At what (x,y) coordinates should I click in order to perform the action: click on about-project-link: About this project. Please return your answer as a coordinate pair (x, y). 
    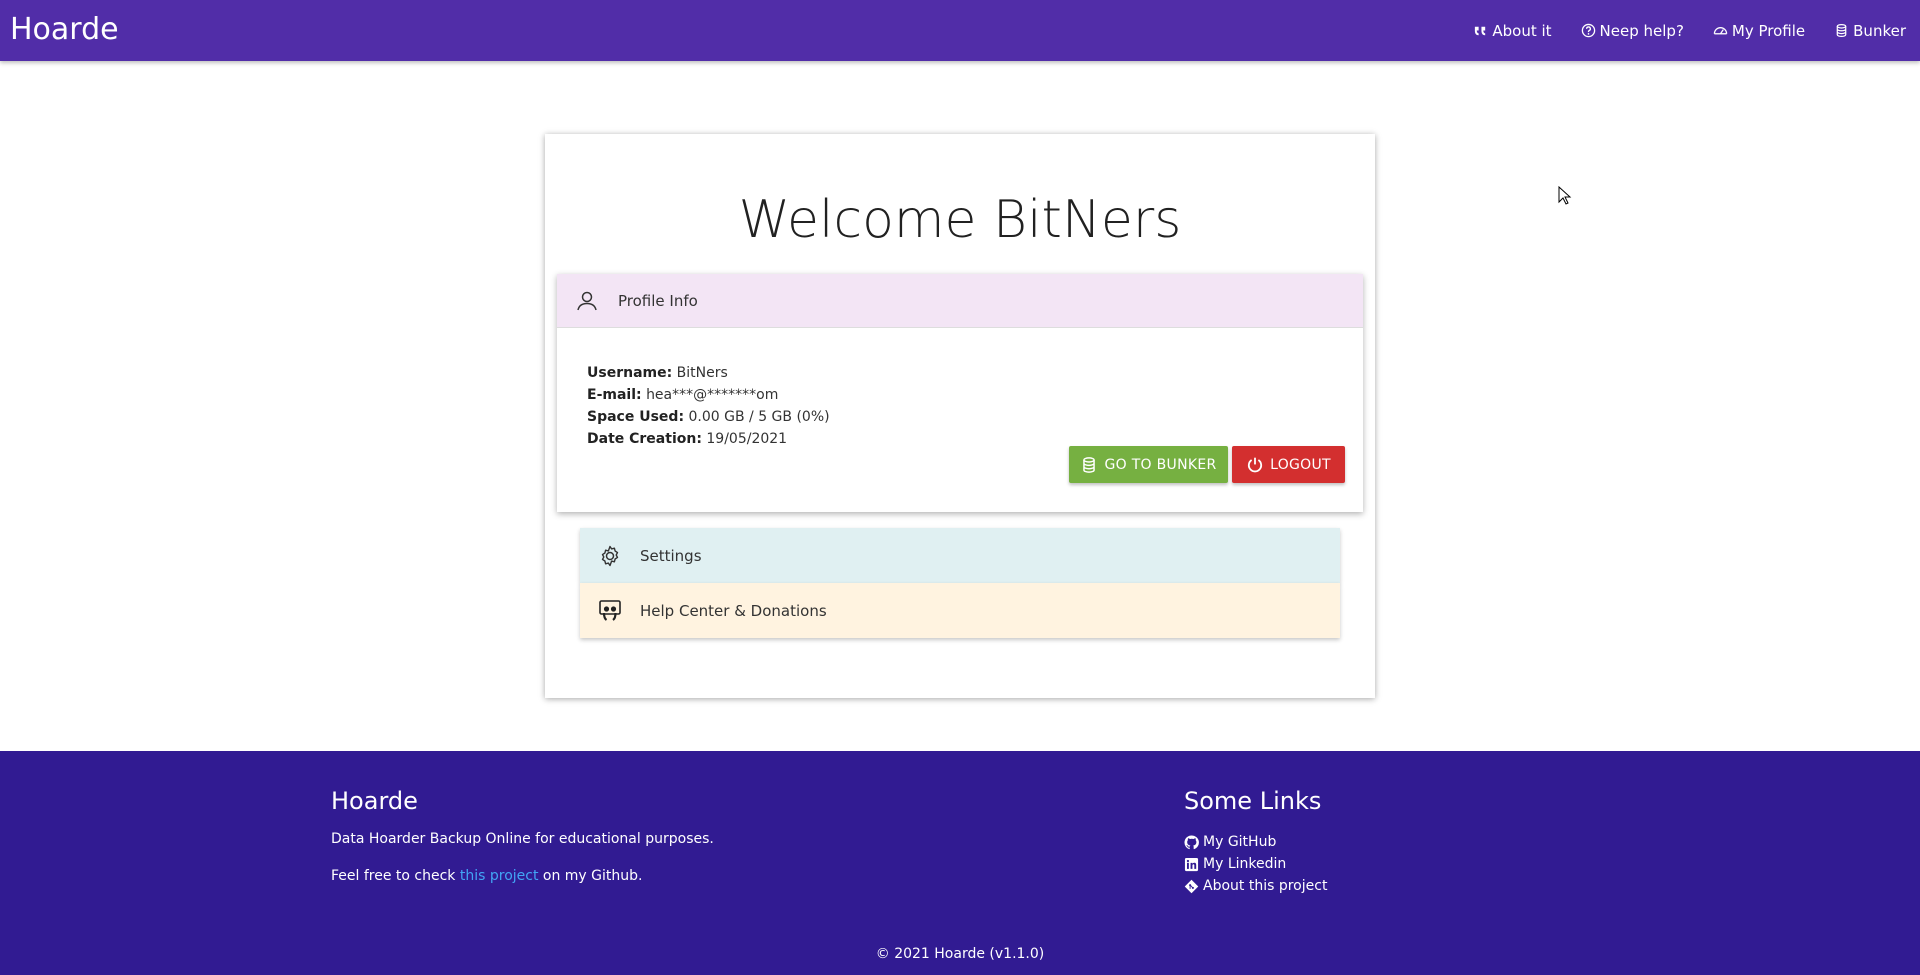
    Looking at the image, I should click on (1255, 886).